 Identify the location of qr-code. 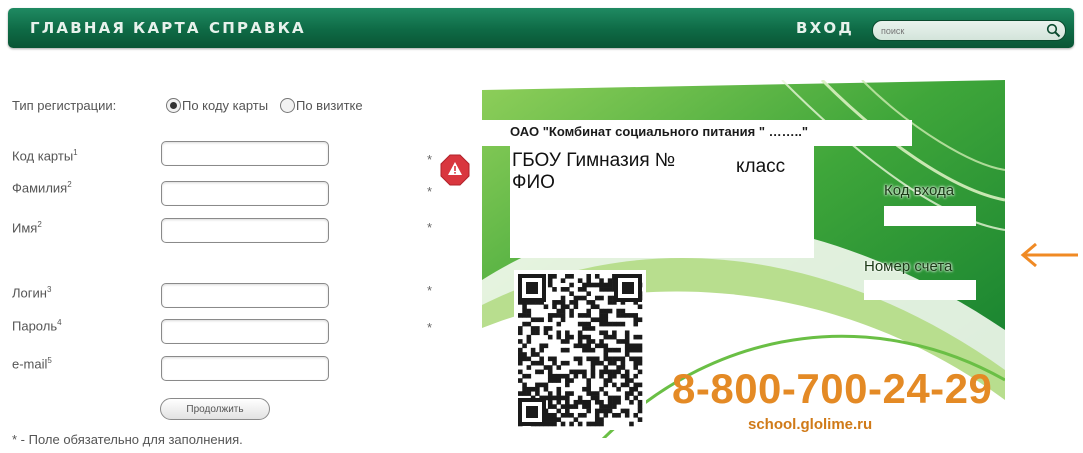
(580, 350).